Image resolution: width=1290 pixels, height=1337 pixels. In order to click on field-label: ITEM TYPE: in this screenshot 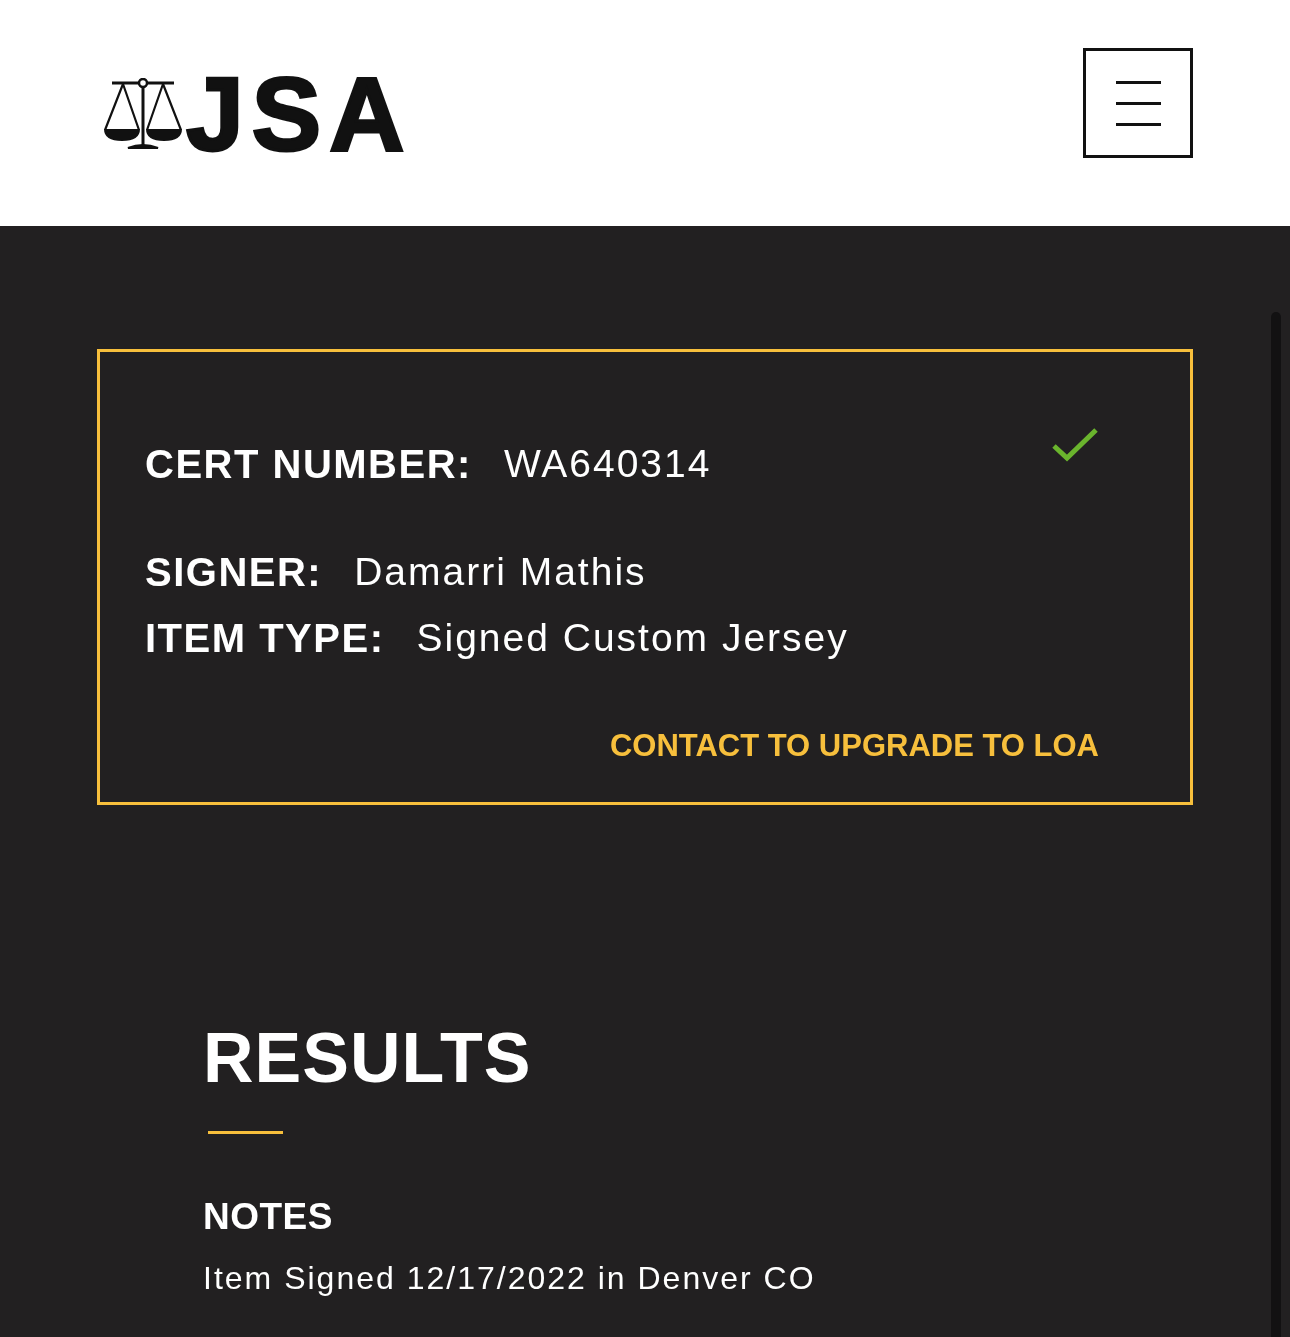, I will do `click(265, 638)`.